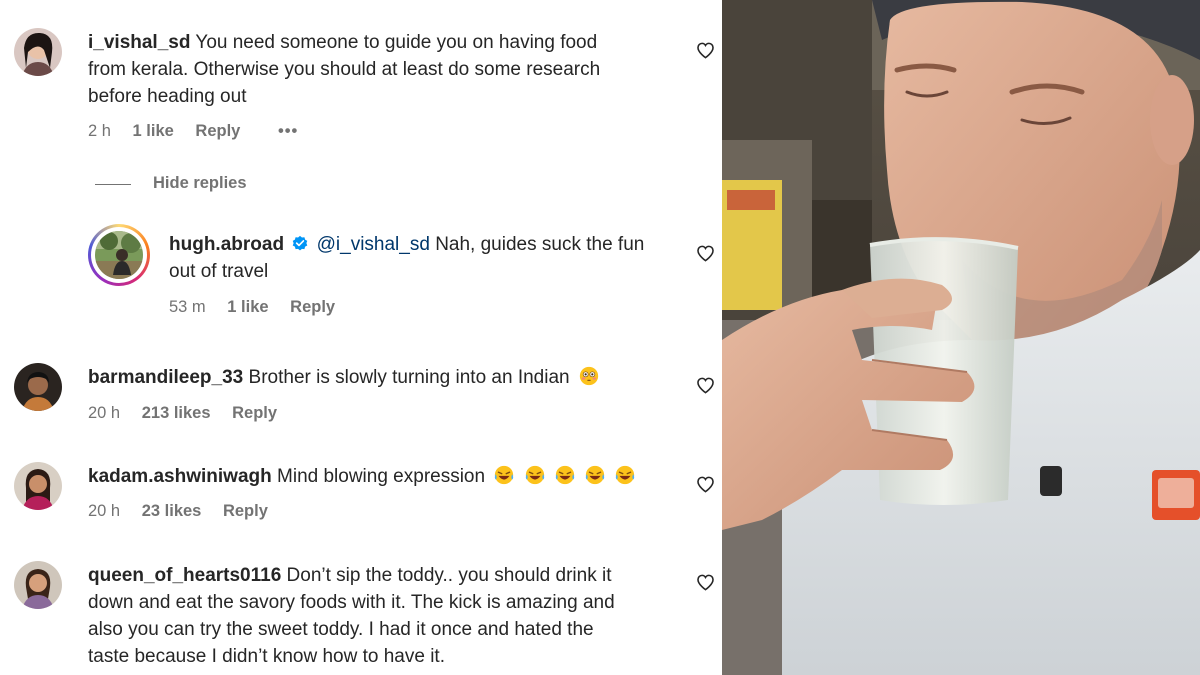 This screenshot has width=1200, height=675. Describe the element at coordinates (113, 184) in the screenshot. I see `hide-replies-divider` at that location.